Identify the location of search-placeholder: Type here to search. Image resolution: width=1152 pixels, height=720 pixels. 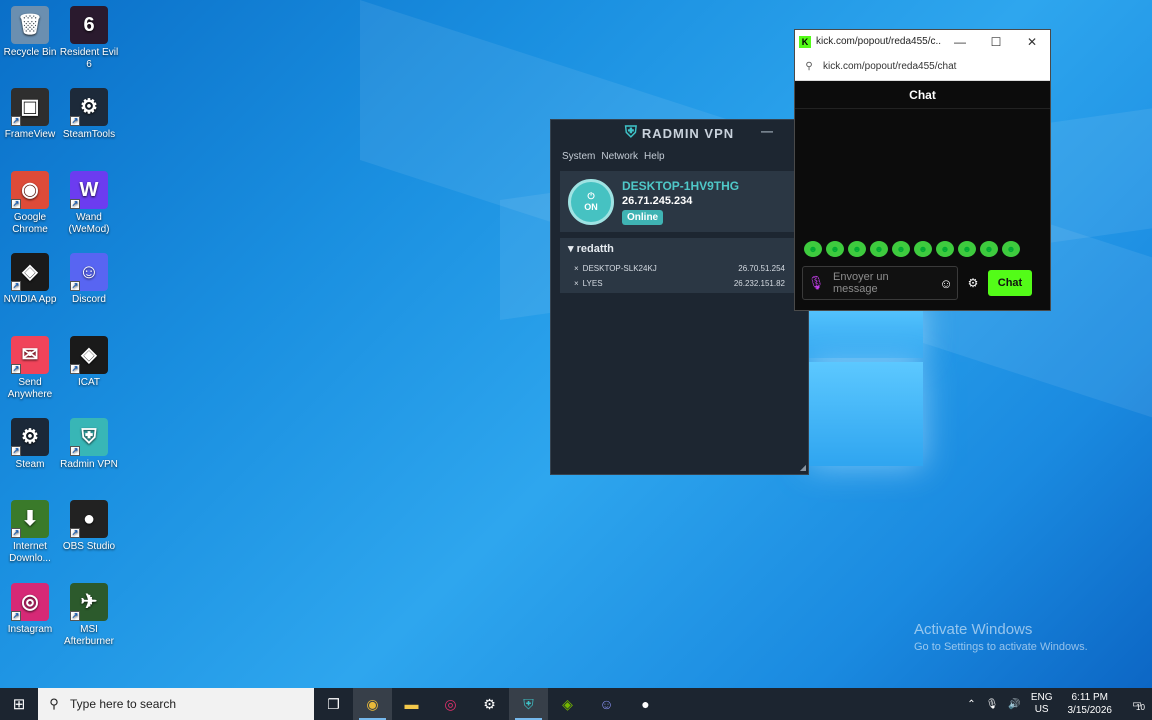
(123, 704).